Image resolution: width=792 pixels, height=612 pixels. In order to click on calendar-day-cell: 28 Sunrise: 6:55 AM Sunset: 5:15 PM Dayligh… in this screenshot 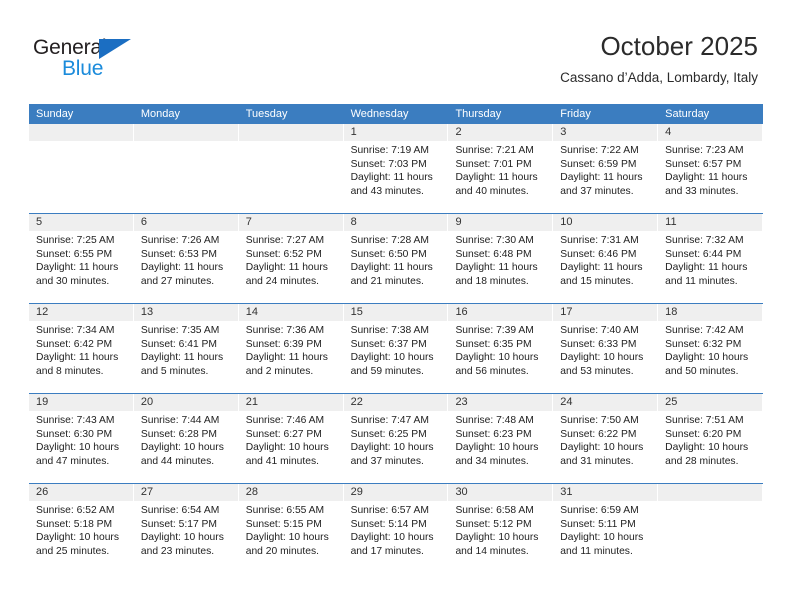, I will do `click(291, 528)`.